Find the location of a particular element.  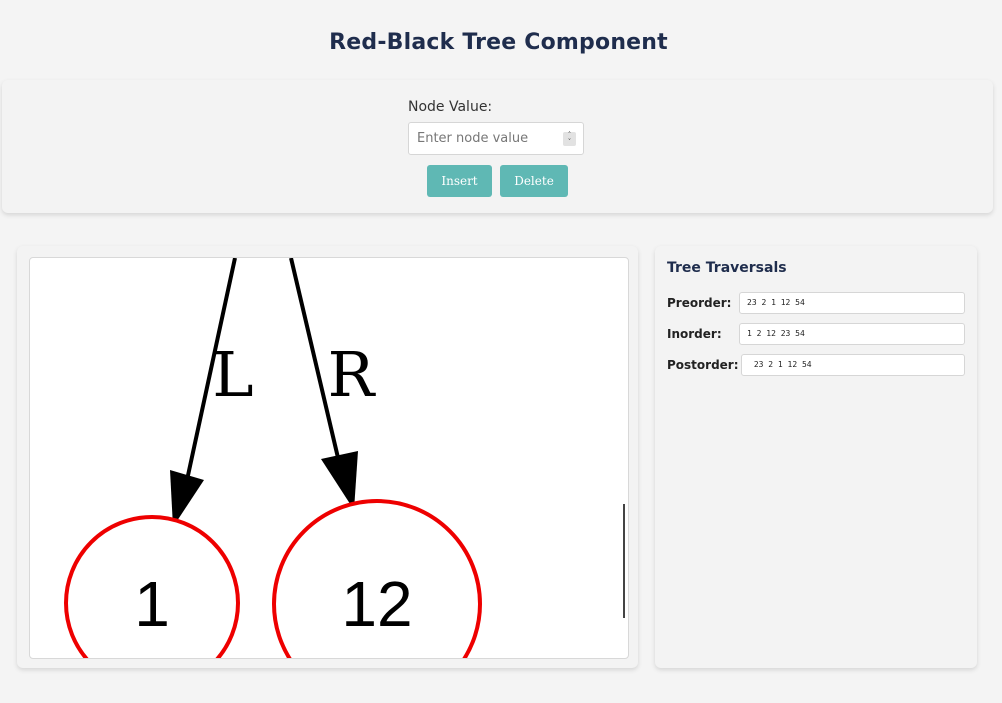

edge-label-right: R is located at coordinates (352, 374).